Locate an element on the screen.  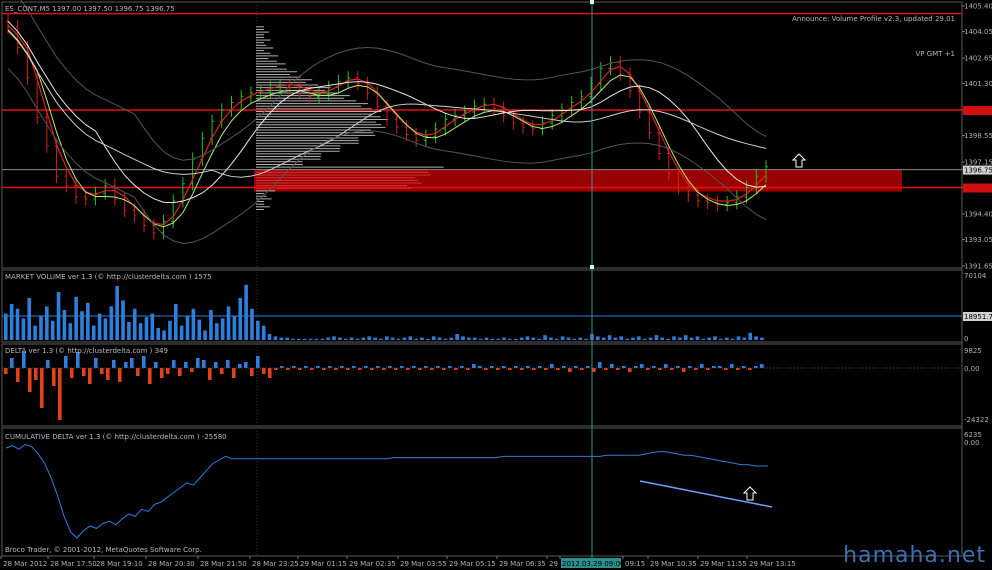
delta-tick-min: -24322 is located at coordinates (976, 420).